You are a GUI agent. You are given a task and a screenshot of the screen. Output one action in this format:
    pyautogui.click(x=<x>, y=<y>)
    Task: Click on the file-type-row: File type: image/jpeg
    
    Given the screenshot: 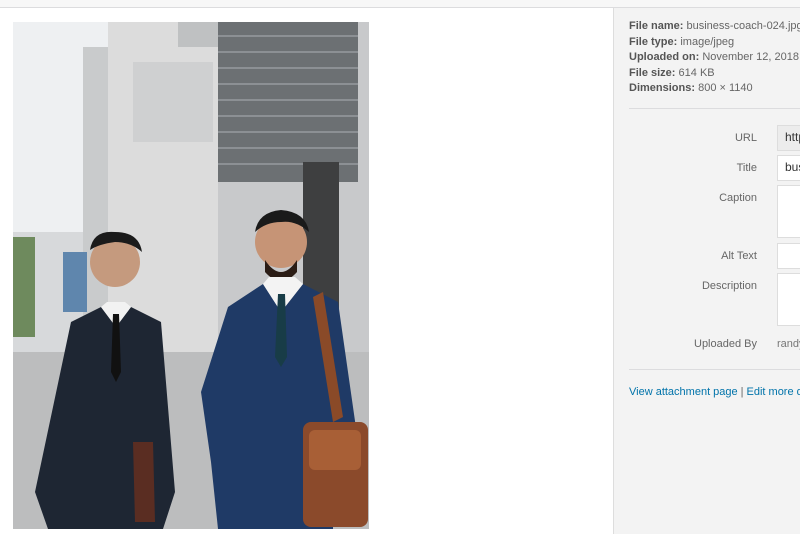 What is the action you would take?
    pyautogui.click(x=714, y=43)
    